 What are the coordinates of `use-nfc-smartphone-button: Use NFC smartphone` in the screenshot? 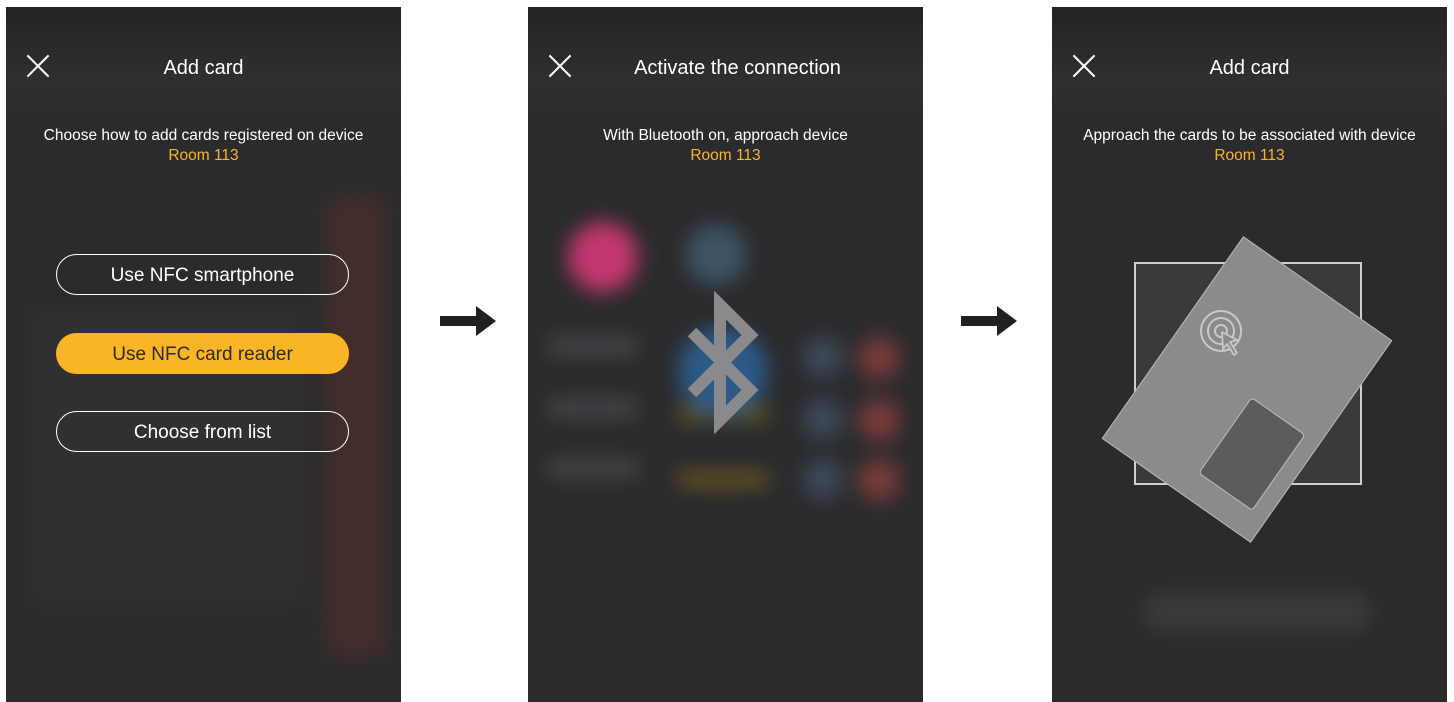 It's located at (202, 274).